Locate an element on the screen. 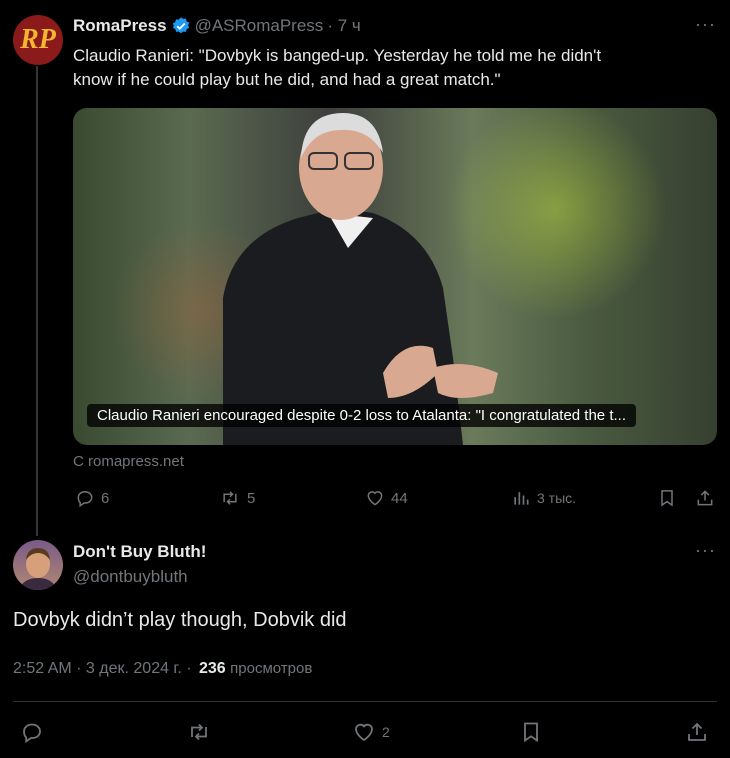 Image resolution: width=730 pixels, height=758 pixels. author-handle: @ASRomaPress is located at coordinates (259, 26).